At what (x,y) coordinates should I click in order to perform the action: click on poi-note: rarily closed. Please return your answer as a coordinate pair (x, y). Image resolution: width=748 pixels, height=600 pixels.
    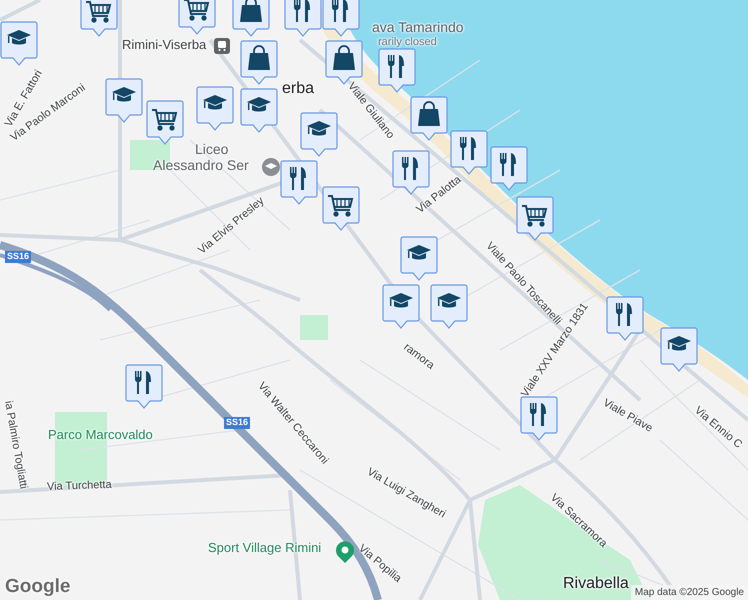
    Looking at the image, I should click on (407, 42).